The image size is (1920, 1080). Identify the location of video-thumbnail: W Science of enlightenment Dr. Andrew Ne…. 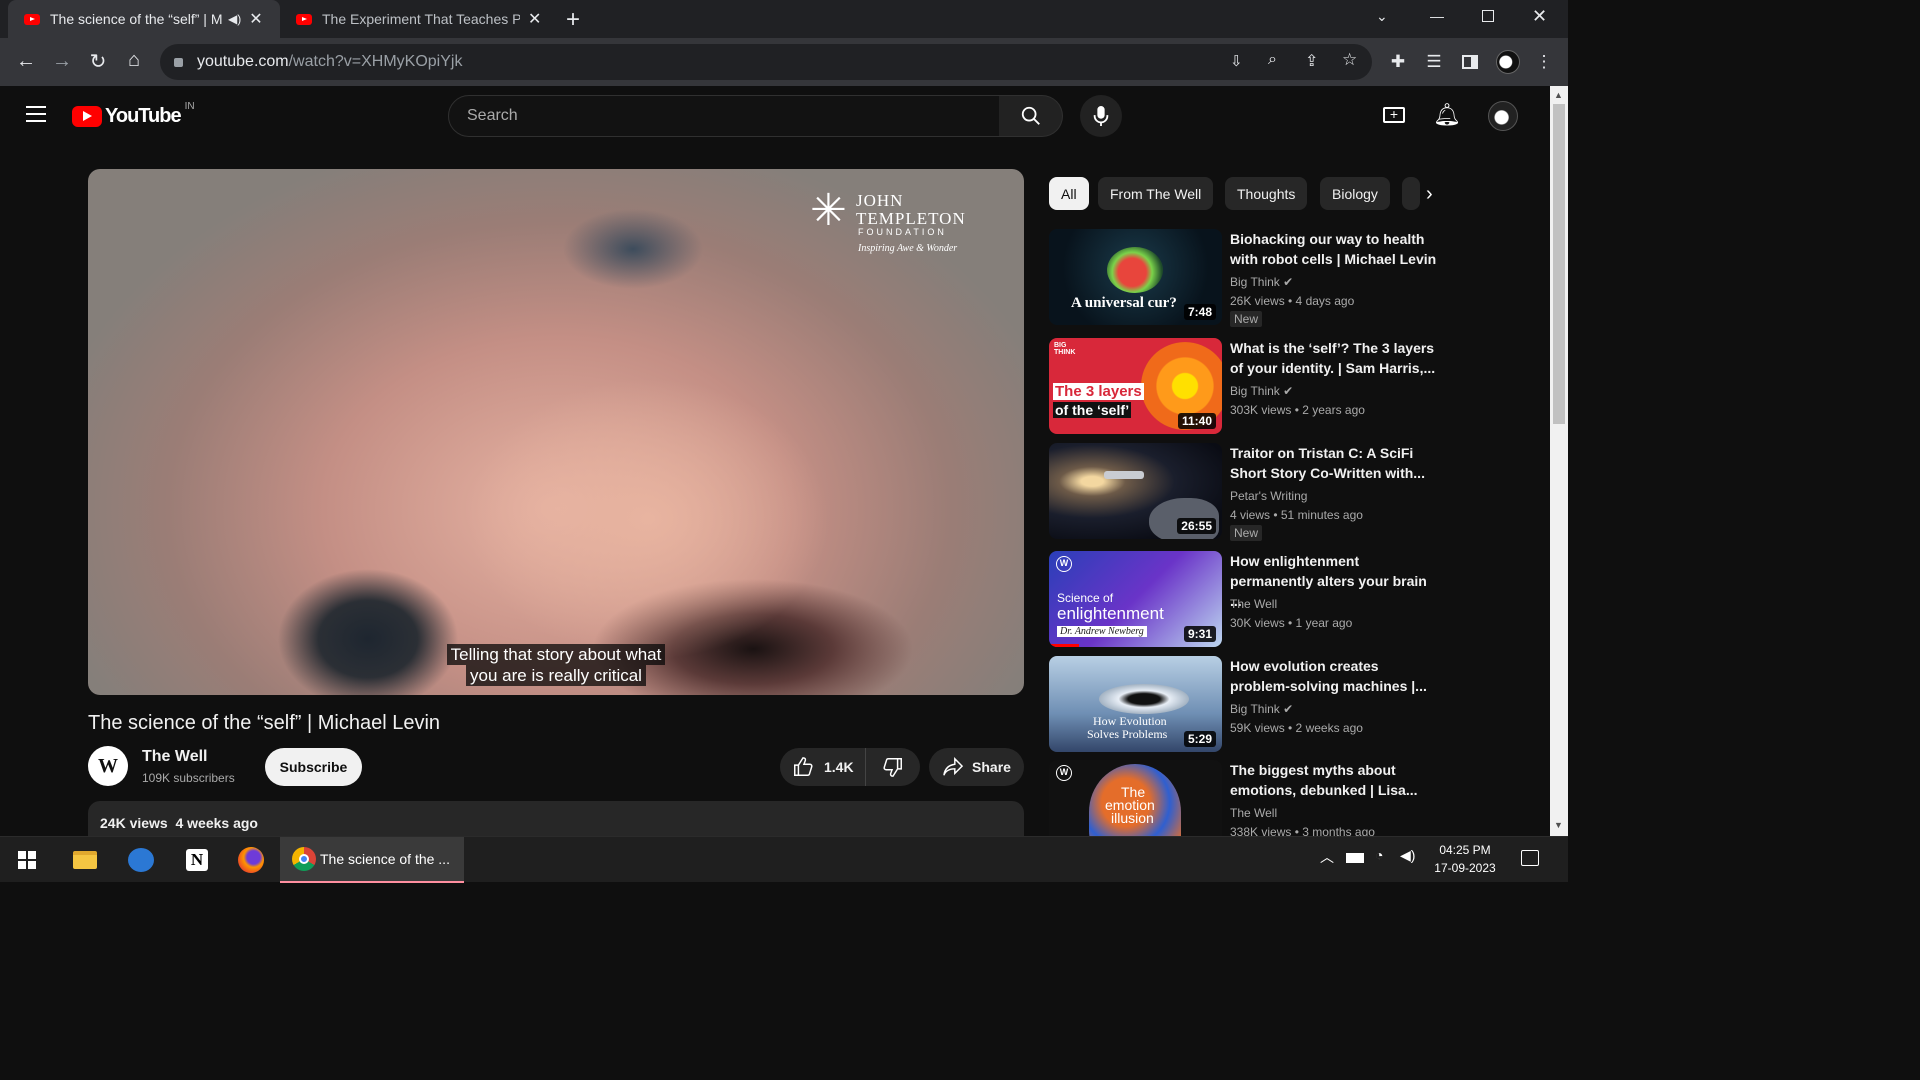
(1135, 599).